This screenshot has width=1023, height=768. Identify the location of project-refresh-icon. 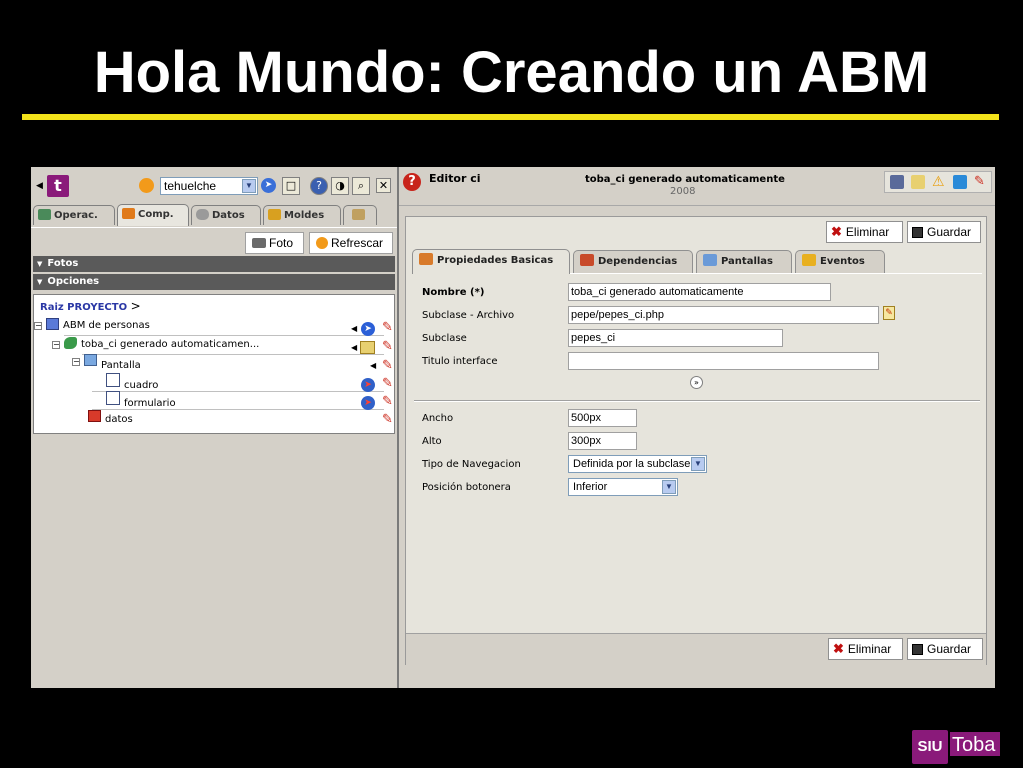
(146, 185).